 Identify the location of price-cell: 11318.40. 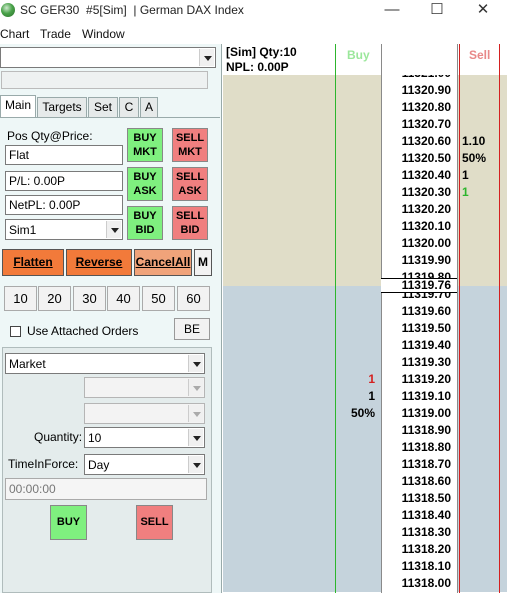
(419, 515).